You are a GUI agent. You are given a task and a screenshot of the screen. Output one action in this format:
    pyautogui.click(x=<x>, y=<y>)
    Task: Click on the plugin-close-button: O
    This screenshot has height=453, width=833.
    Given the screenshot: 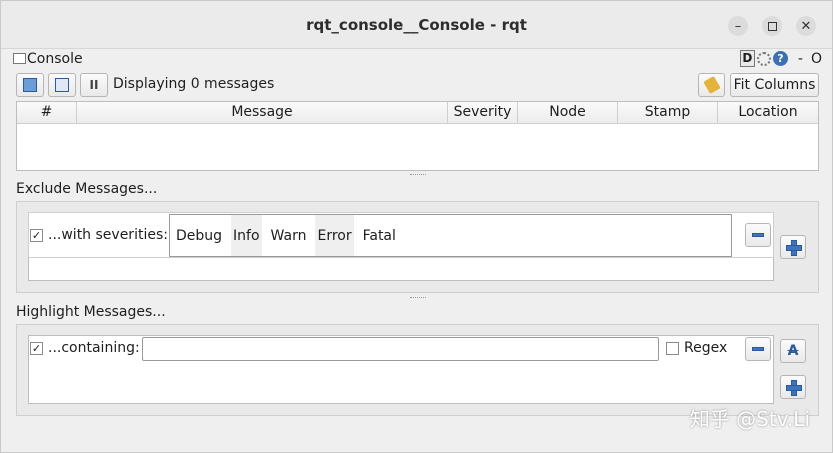 What is the action you would take?
    pyautogui.click(x=816, y=59)
    